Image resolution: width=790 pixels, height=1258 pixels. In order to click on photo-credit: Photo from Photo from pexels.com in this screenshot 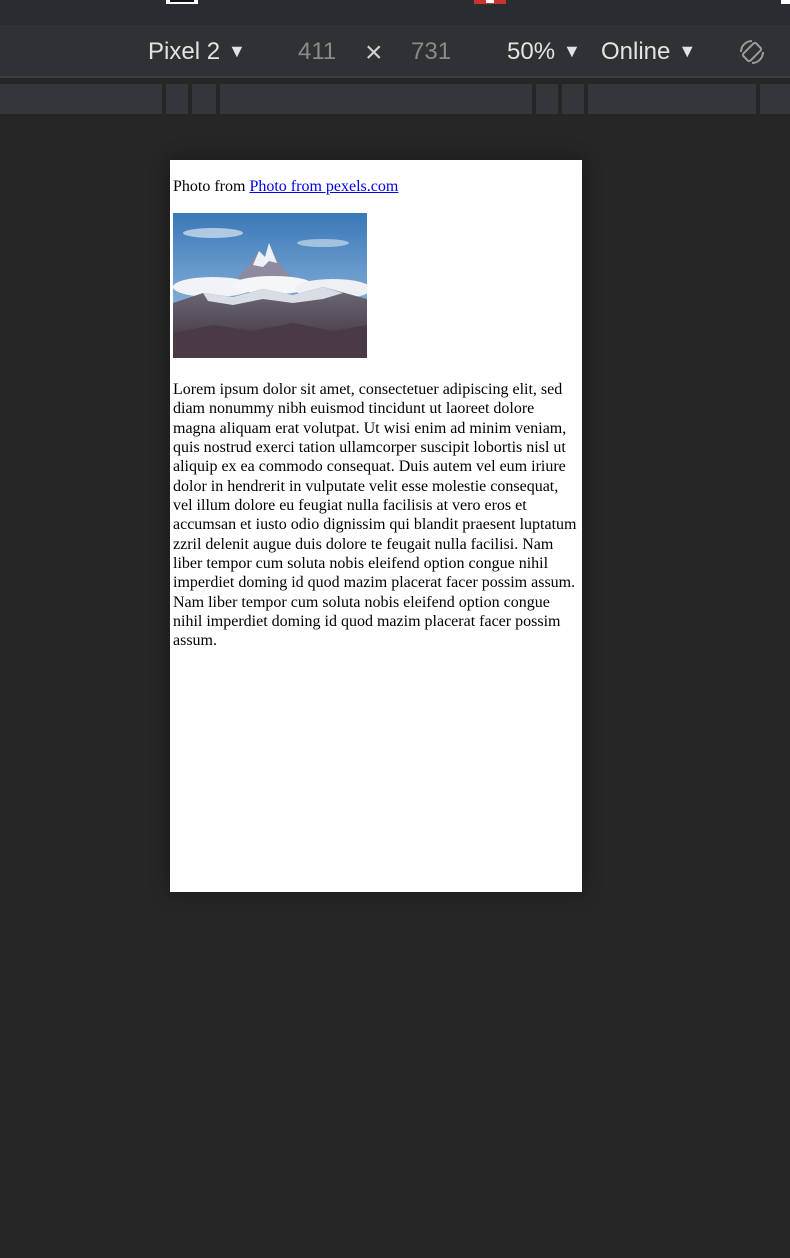, I will do `click(376, 187)`.